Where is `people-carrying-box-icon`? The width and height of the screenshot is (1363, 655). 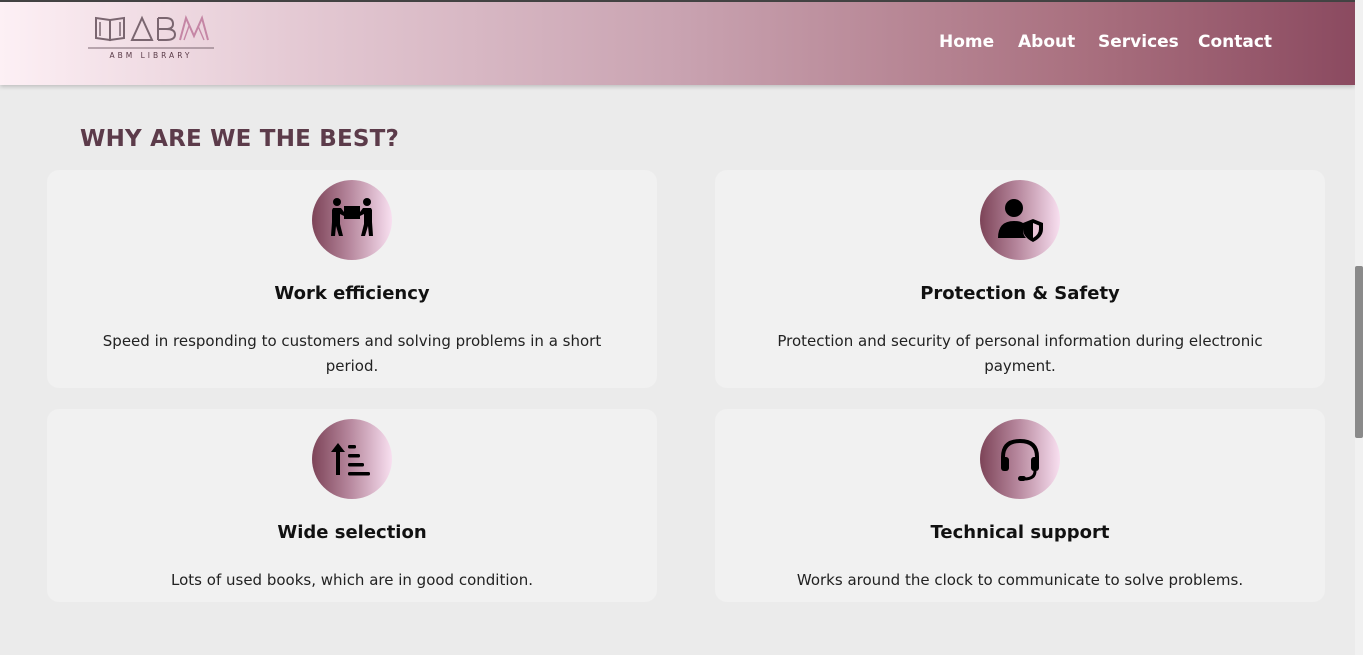
people-carrying-box-icon is located at coordinates (352, 217).